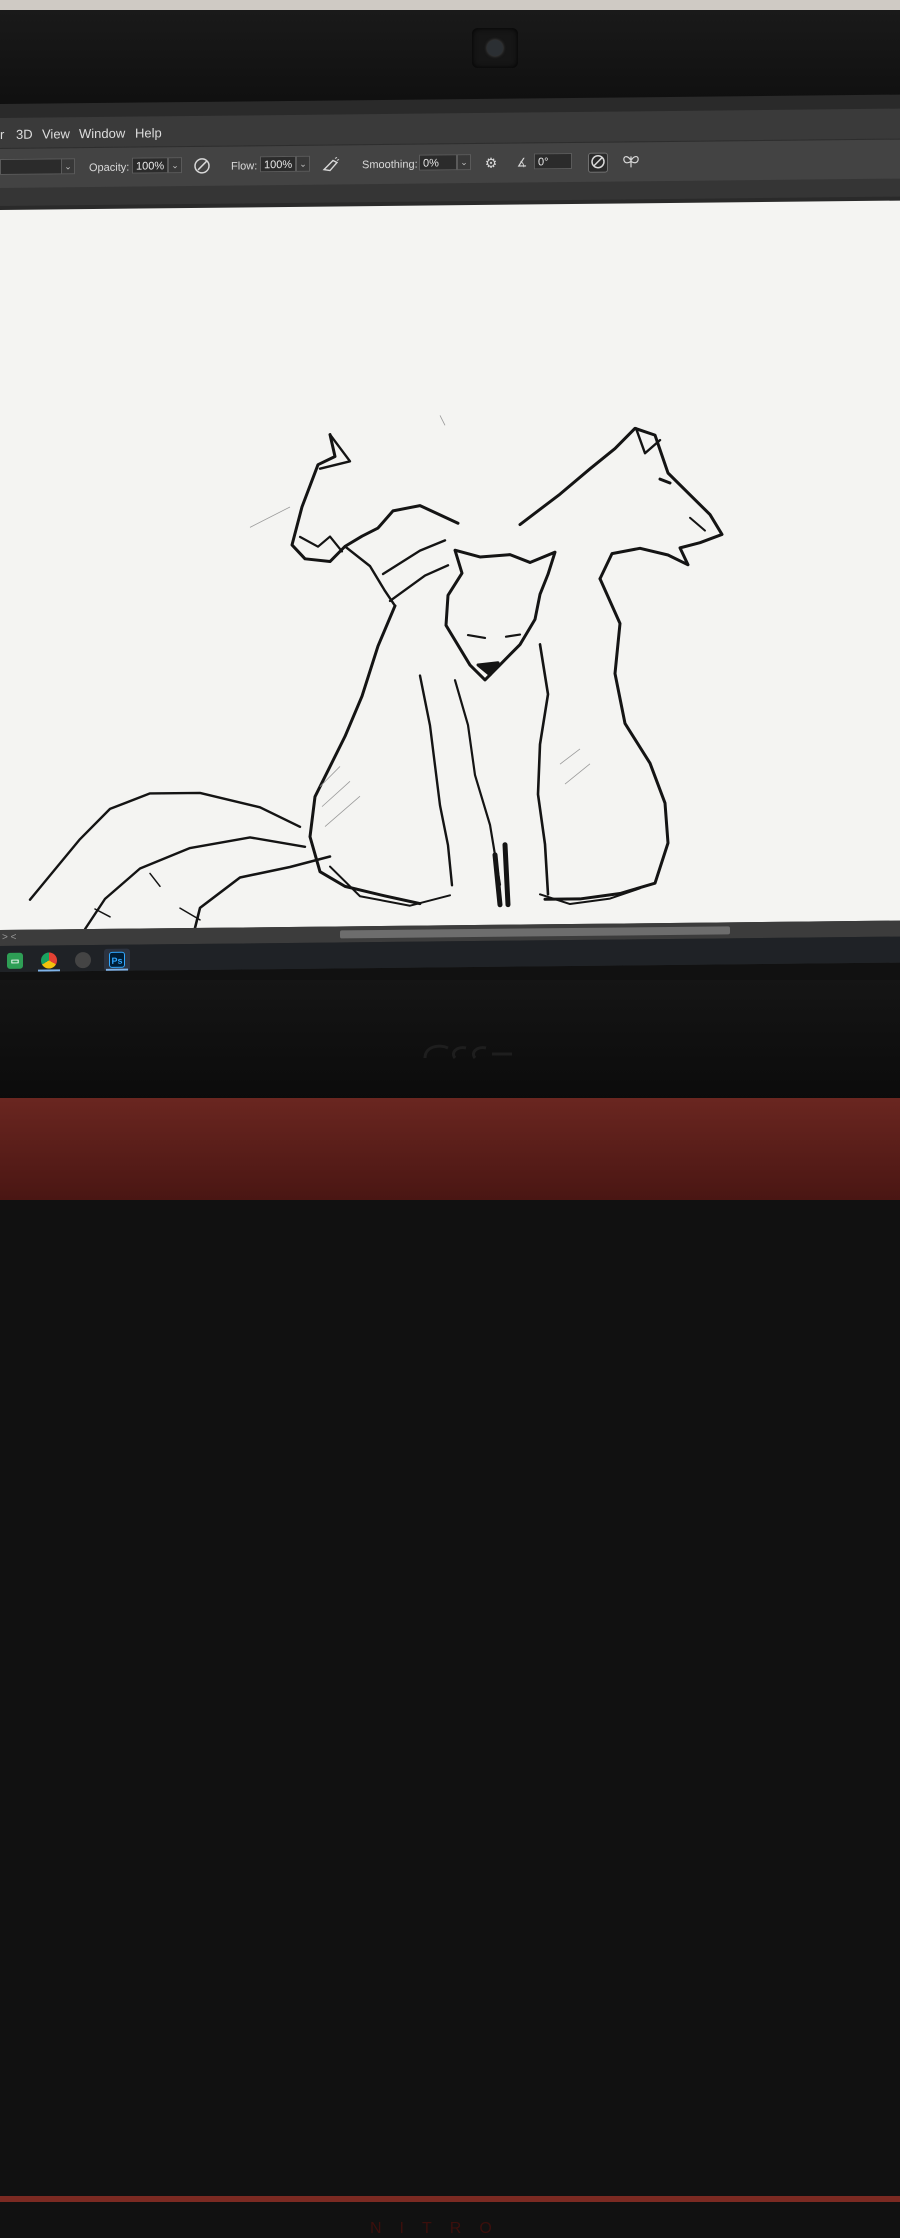  I want to click on flow-label: Flow:, so click(244, 166).